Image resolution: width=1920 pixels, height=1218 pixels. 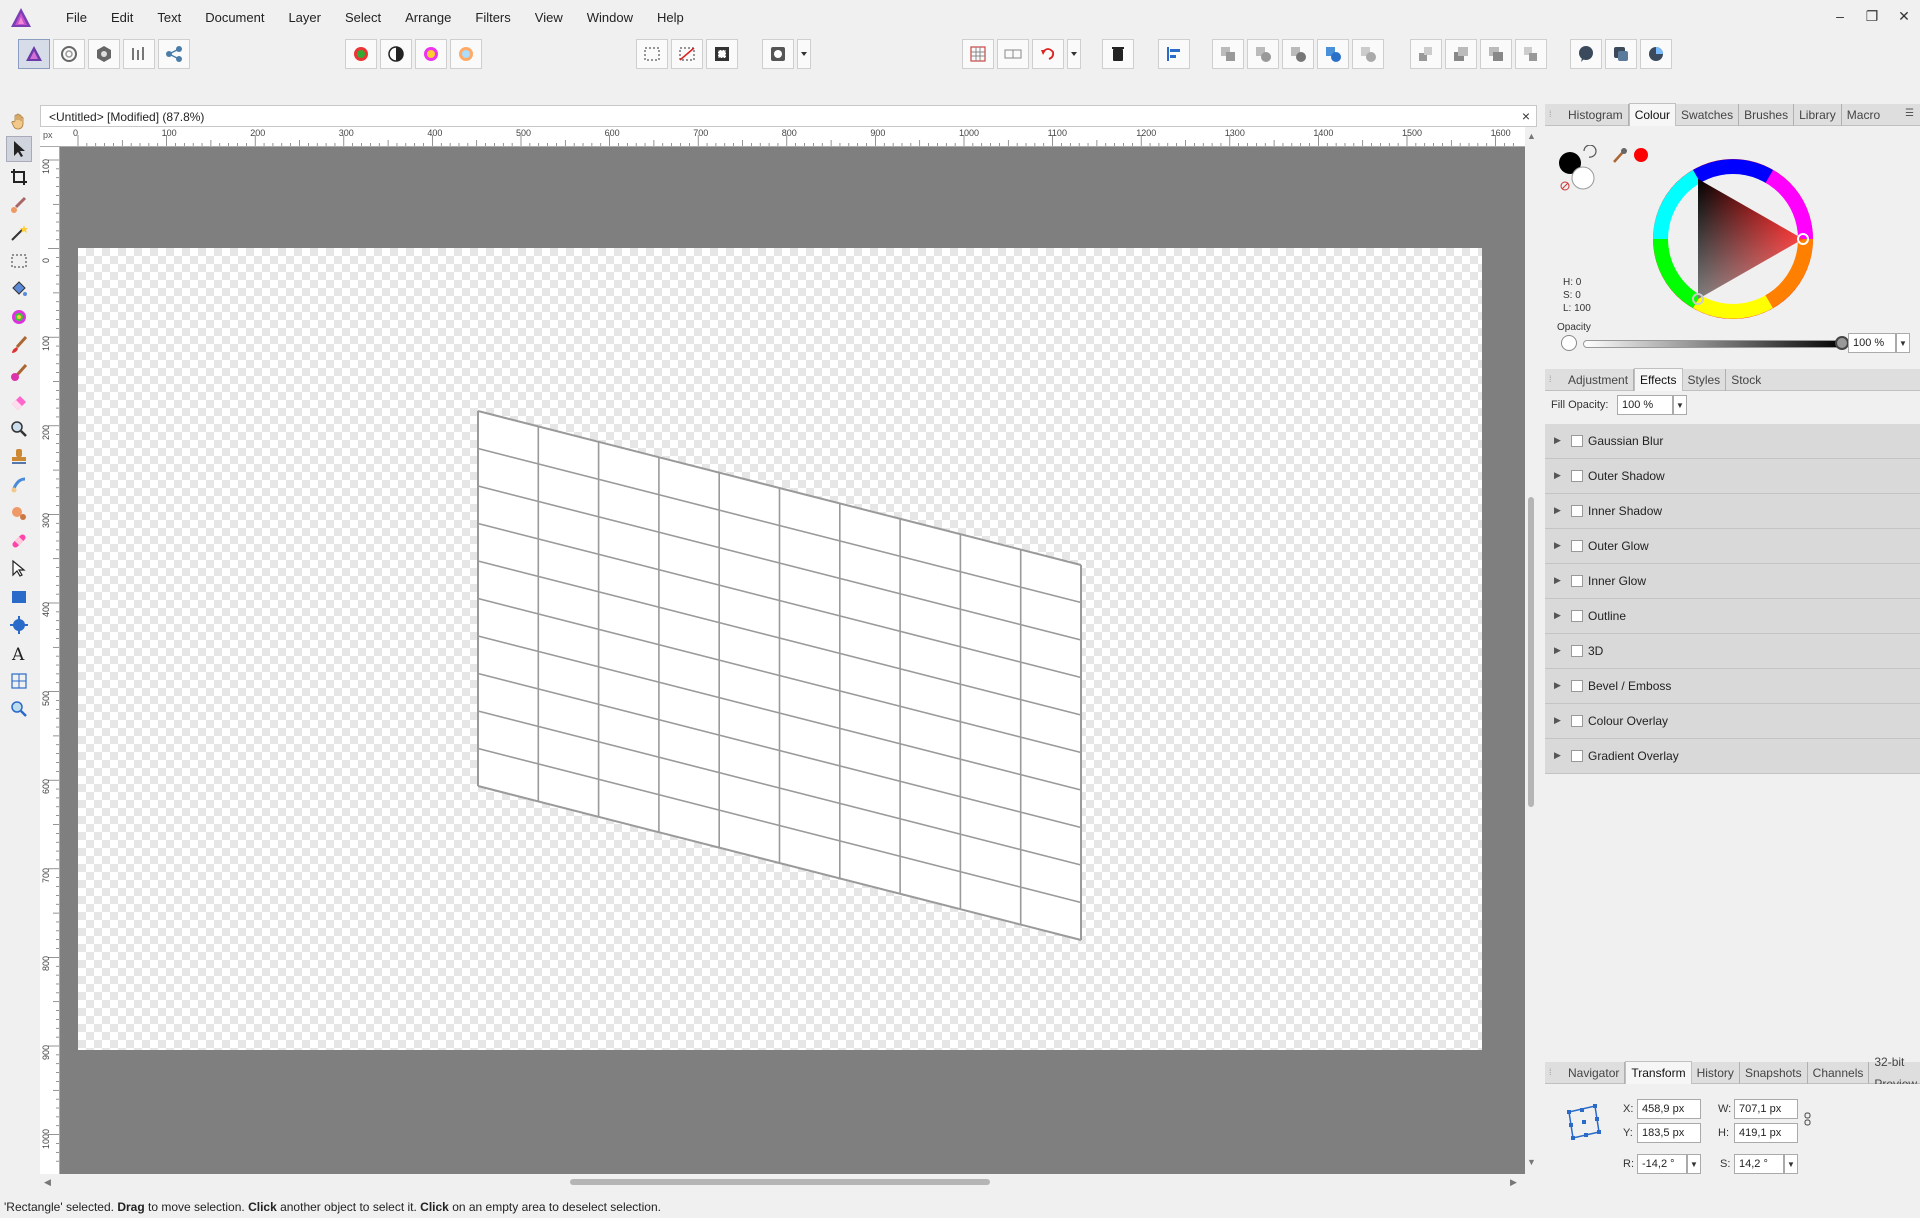 What do you see at coordinates (1759, 1164) in the screenshot?
I see `shear-input: 14,2 °` at bounding box center [1759, 1164].